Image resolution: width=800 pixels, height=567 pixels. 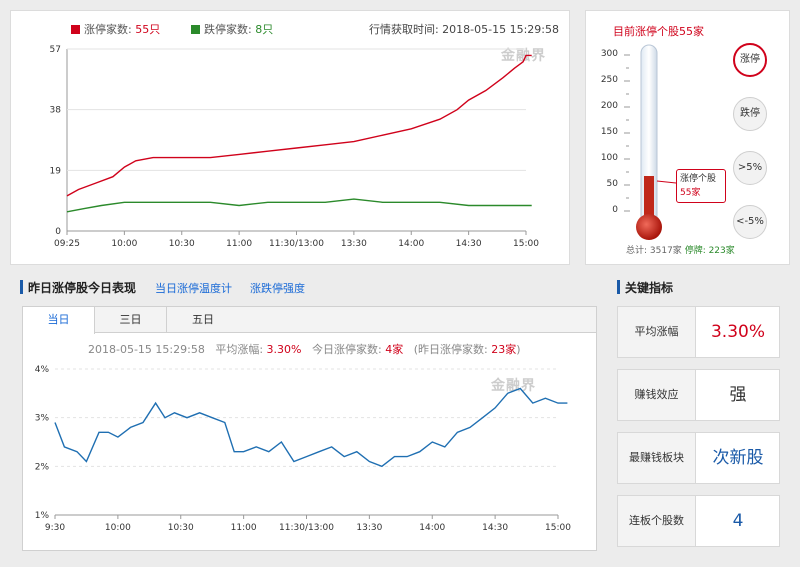 What do you see at coordinates (698, 521) in the screenshot?
I see `kpi-consecutive-count: 连板个股数 4` at bounding box center [698, 521].